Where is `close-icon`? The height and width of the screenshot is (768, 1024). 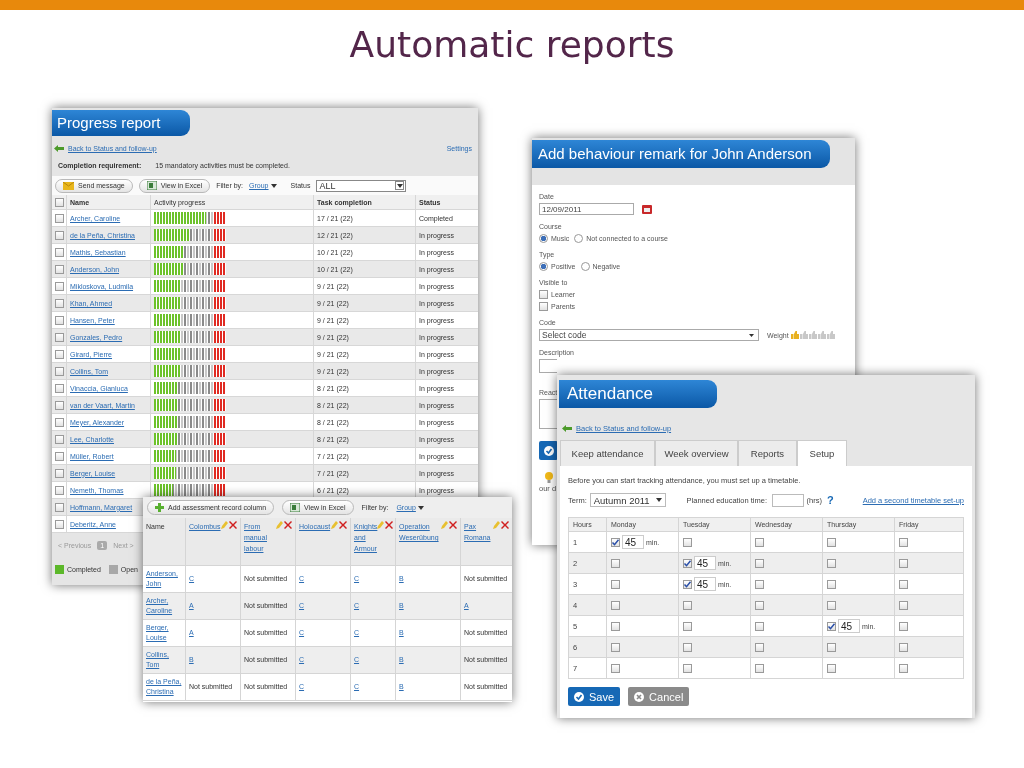 close-icon is located at coordinates (639, 696).